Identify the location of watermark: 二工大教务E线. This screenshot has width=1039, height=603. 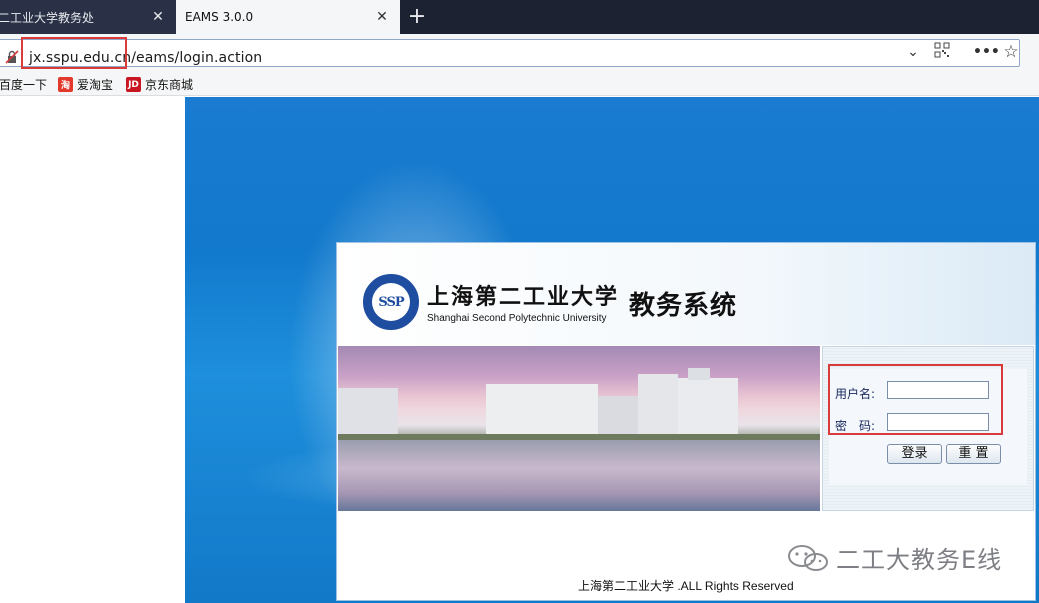
(894, 557).